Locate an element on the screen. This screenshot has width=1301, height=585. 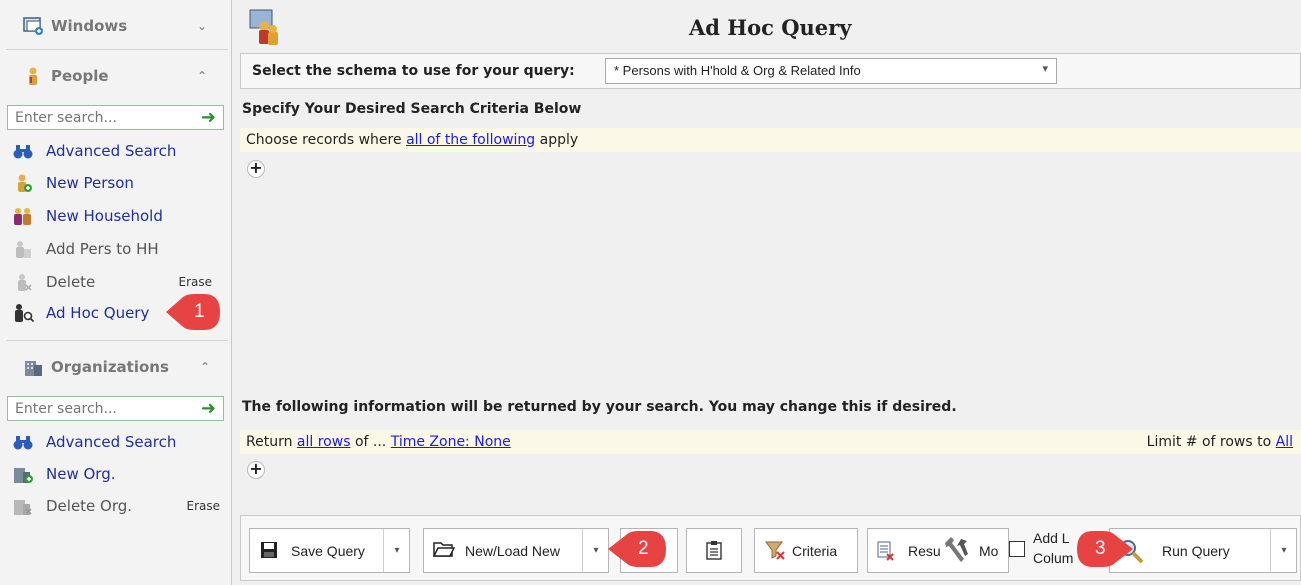
sidebar-item-new-person: New Person is located at coordinates (115, 183).